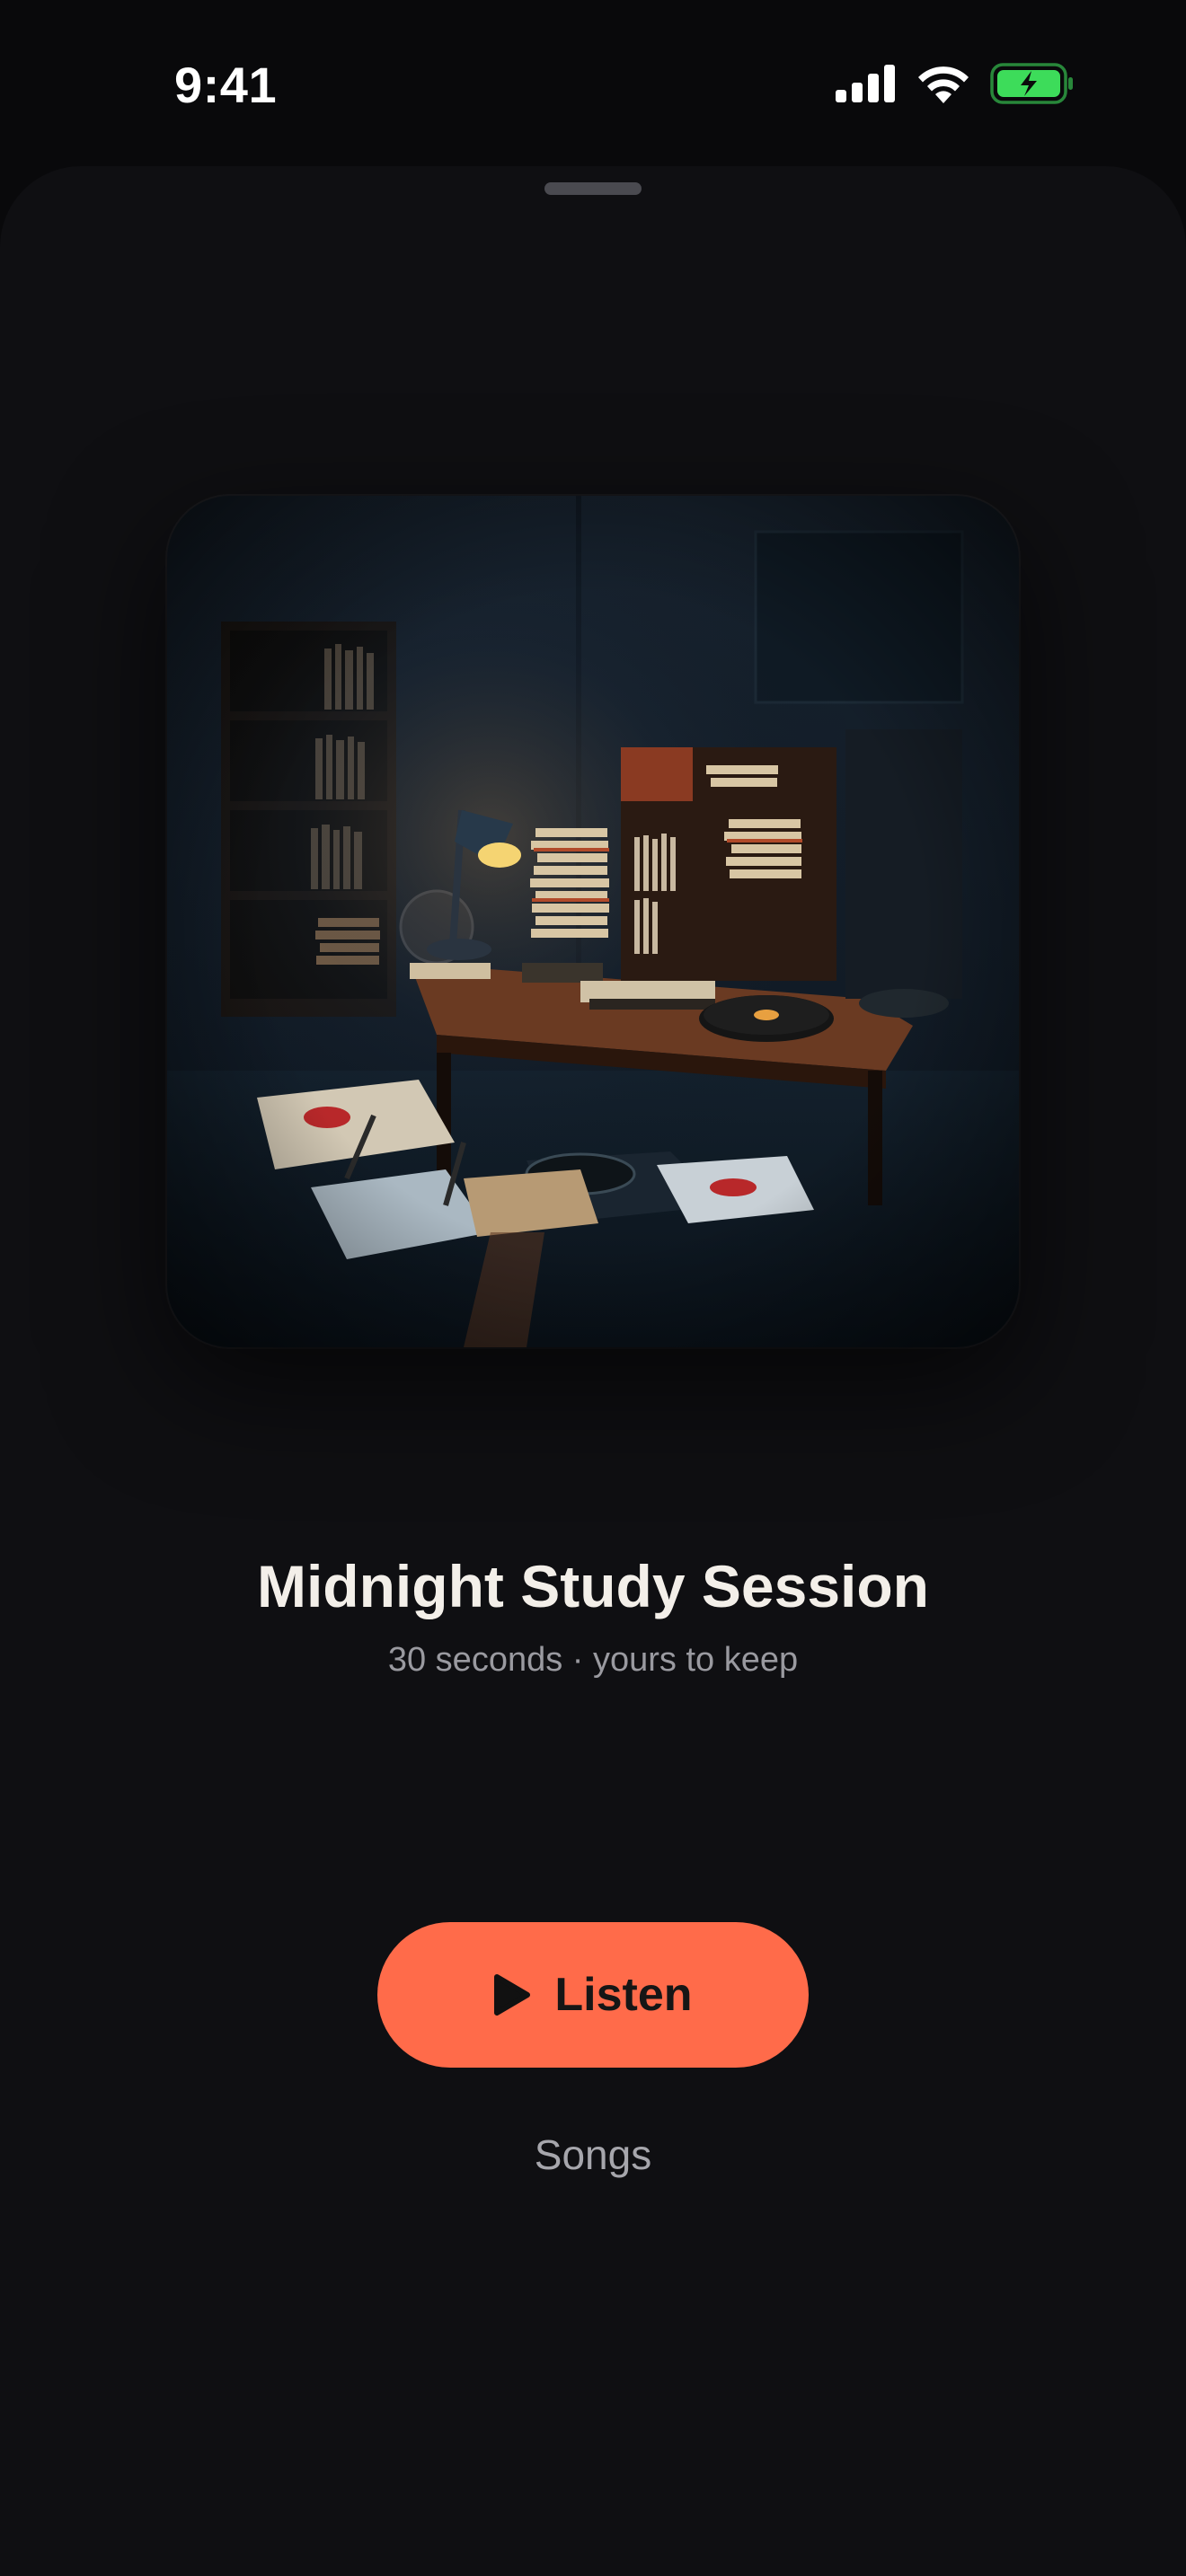  I want to click on cellular-signal-icon, so click(865, 83).